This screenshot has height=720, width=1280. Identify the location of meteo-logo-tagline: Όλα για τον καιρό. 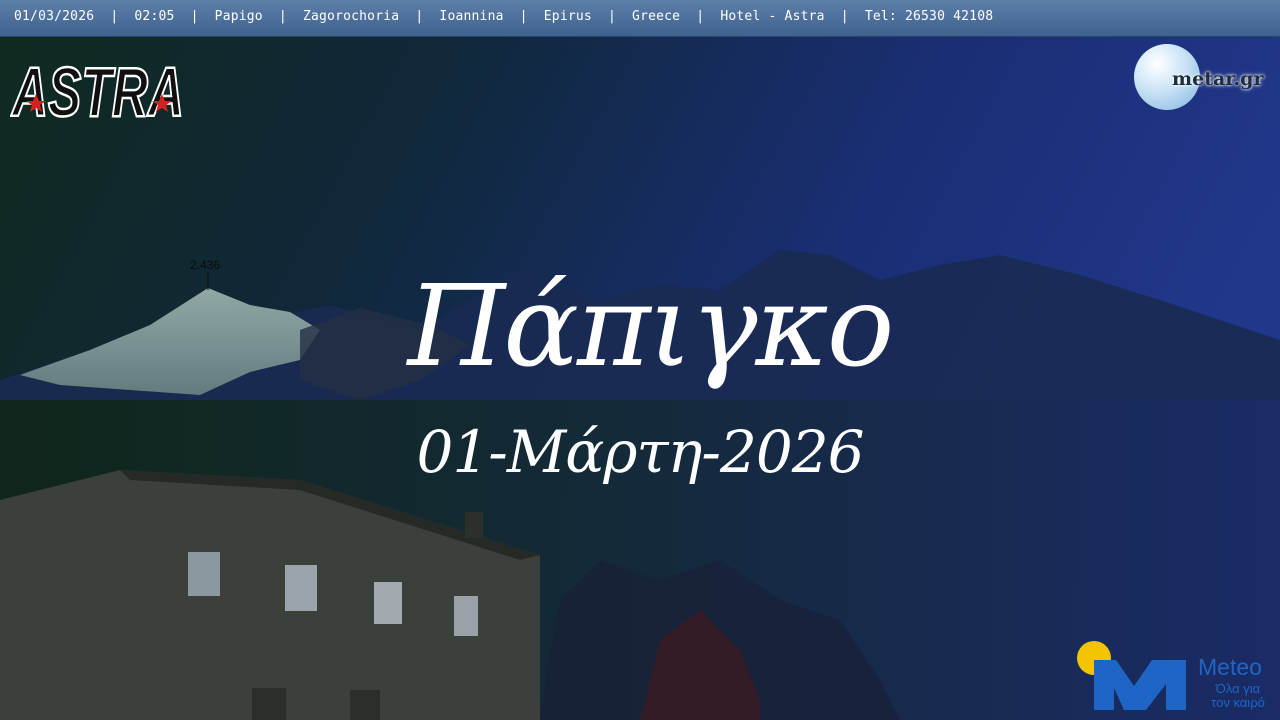
(1238, 696).